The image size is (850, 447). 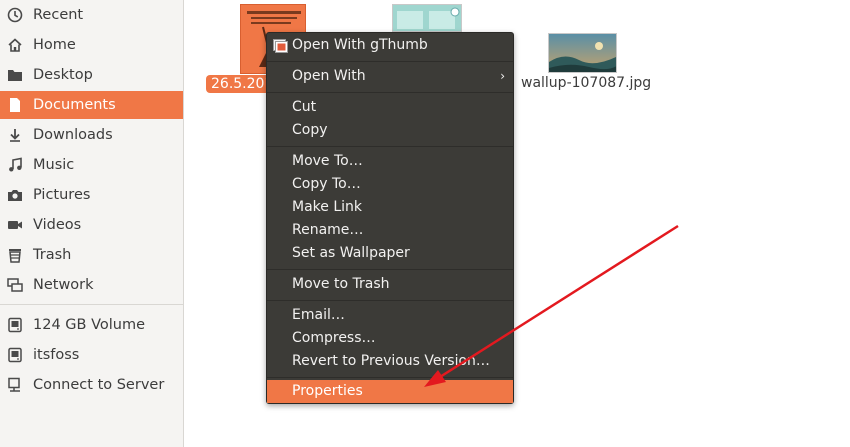 What do you see at coordinates (91, 45) in the screenshot?
I see `sidebar-item-home: Home` at bounding box center [91, 45].